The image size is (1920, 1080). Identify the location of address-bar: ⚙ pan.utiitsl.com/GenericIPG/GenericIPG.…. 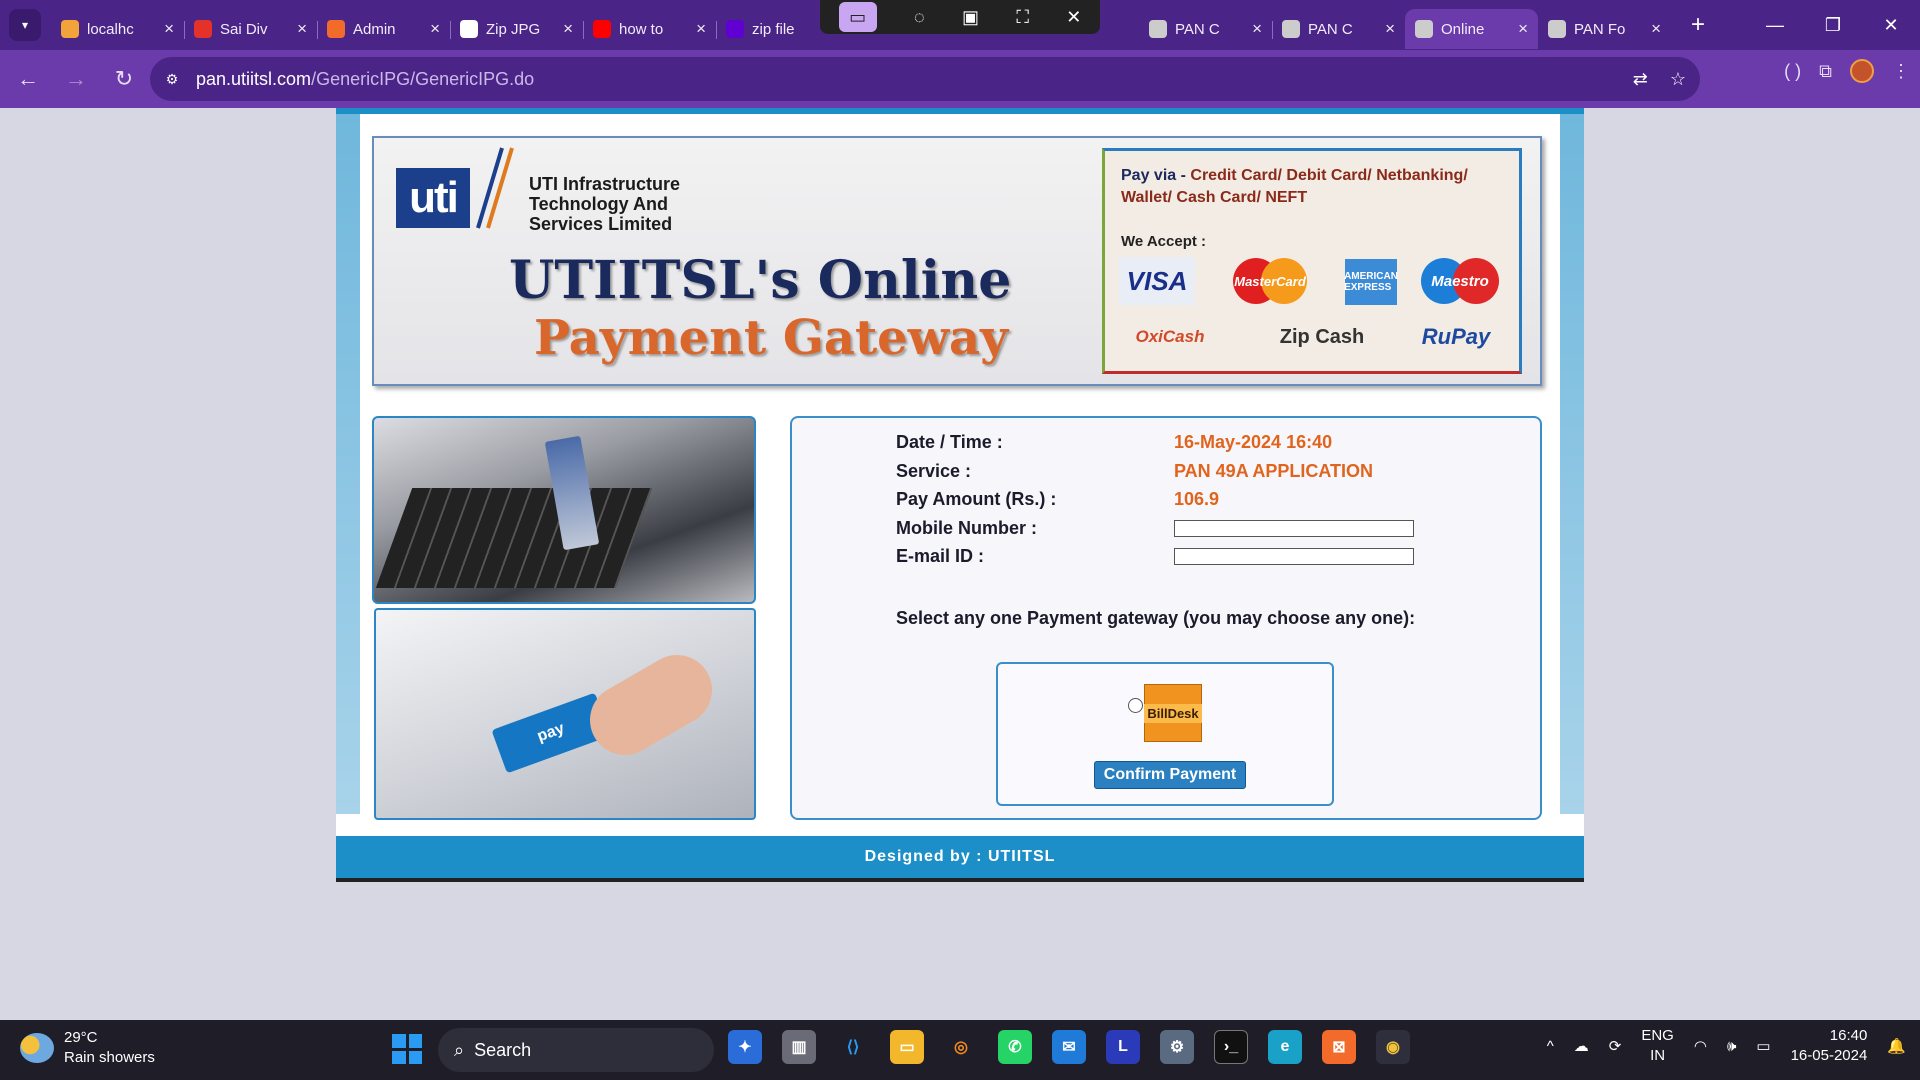
(925, 79).